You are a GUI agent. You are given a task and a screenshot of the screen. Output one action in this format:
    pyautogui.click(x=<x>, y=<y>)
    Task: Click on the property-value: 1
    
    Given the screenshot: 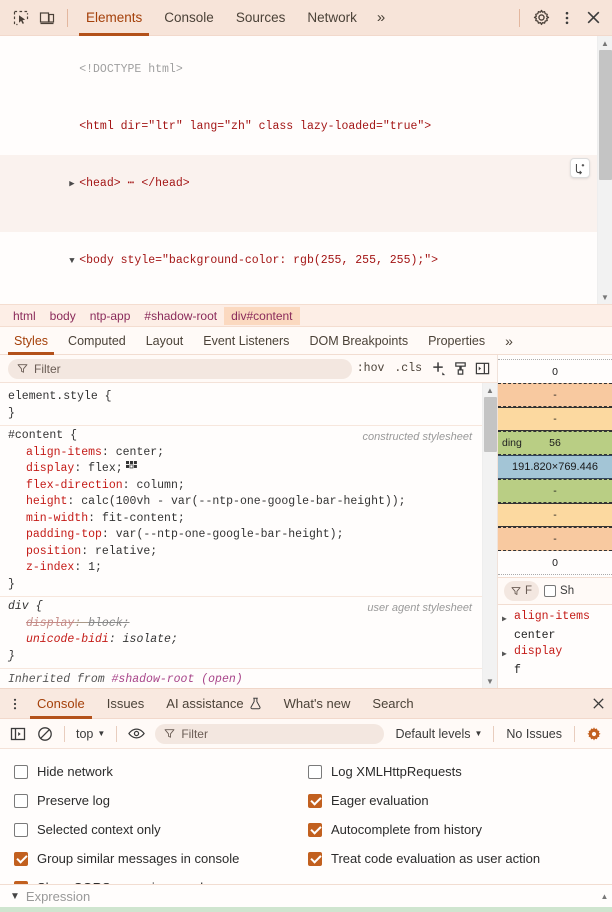 What is the action you would take?
    pyautogui.click(x=91, y=567)
    